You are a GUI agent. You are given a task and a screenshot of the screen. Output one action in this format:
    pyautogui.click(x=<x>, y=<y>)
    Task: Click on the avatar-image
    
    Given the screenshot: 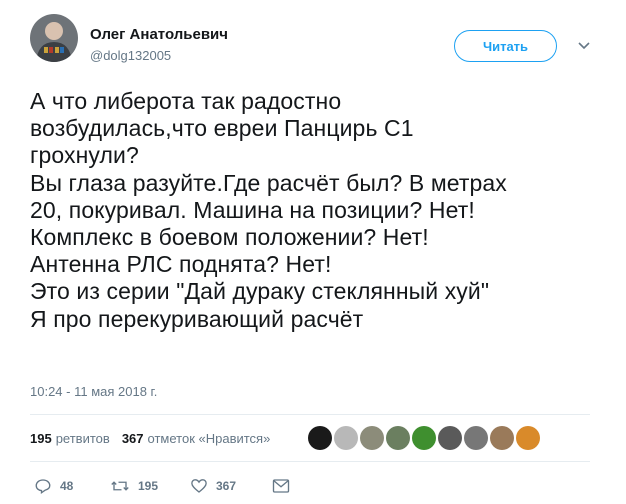 What is the action you would take?
    pyautogui.click(x=54, y=38)
    